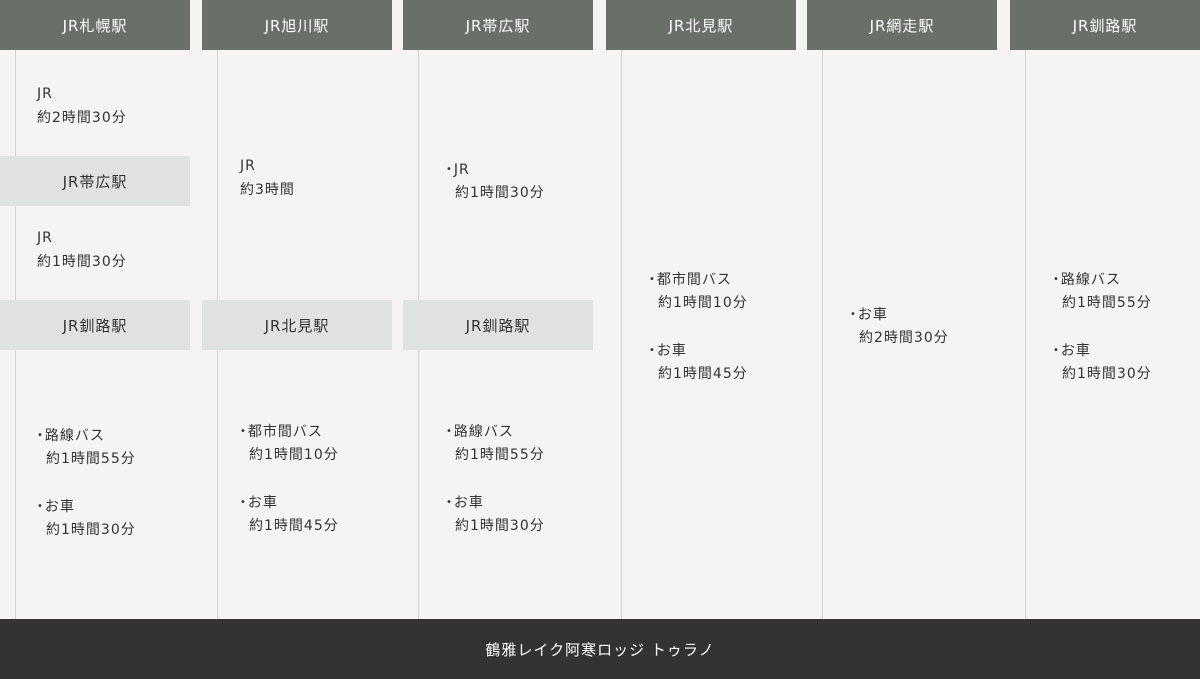 The width and height of the screenshot is (1200, 679). What do you see at coordinates (82, 250) in the screenshot?
I see `leg-obihiro-kushiro: JR 約1時間30分` at bounding box center [82, 250].